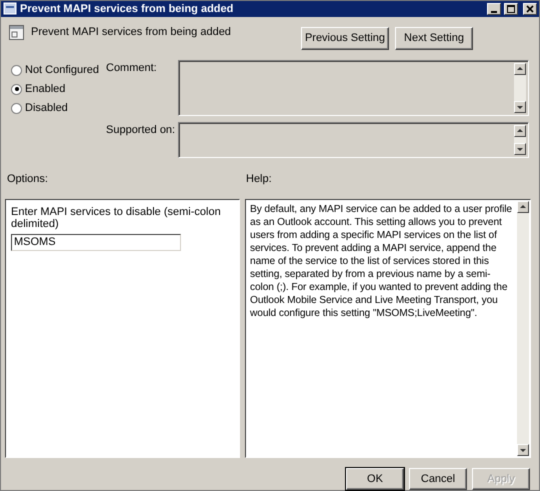 The image size is (540, 491). What do you see at coordinates (353, 88) in the screenshot?
I see `comment-field` at bounding box center [353, 88].